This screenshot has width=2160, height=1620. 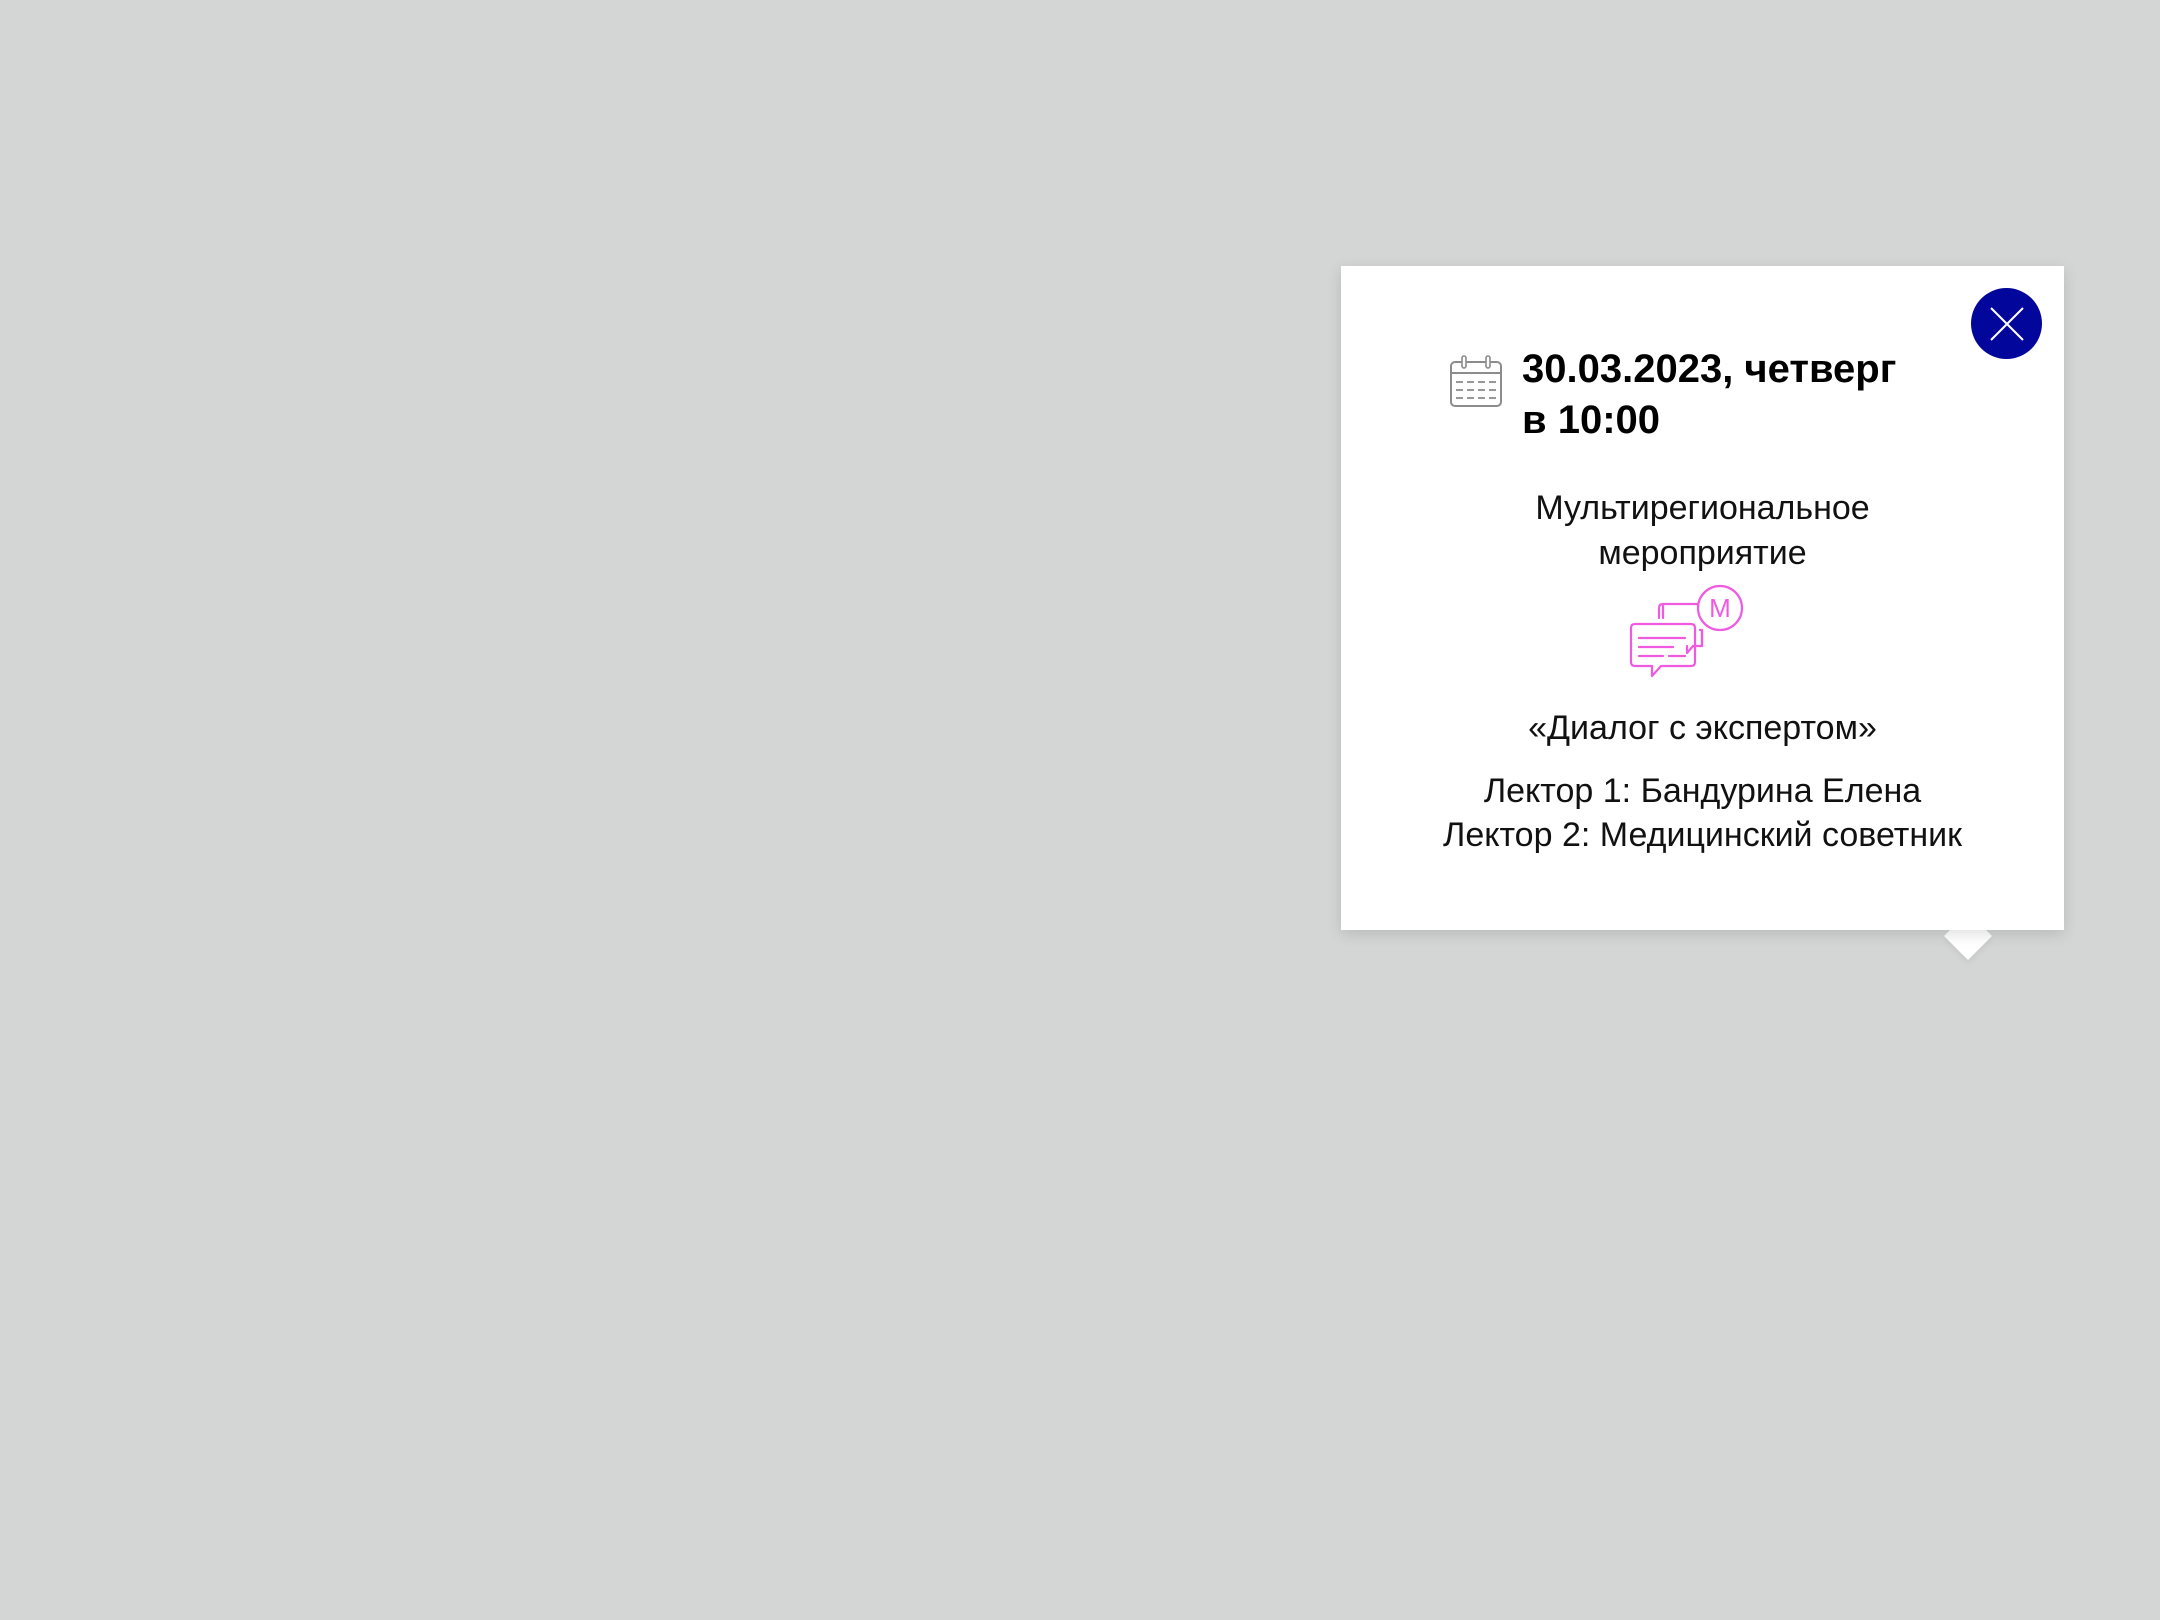 What do you see at coordinates (1702, 791) in the screenshot?
I see `lecturer-item: Лектор 1: Бандурина Елена` at bounding box center [1702, 791].